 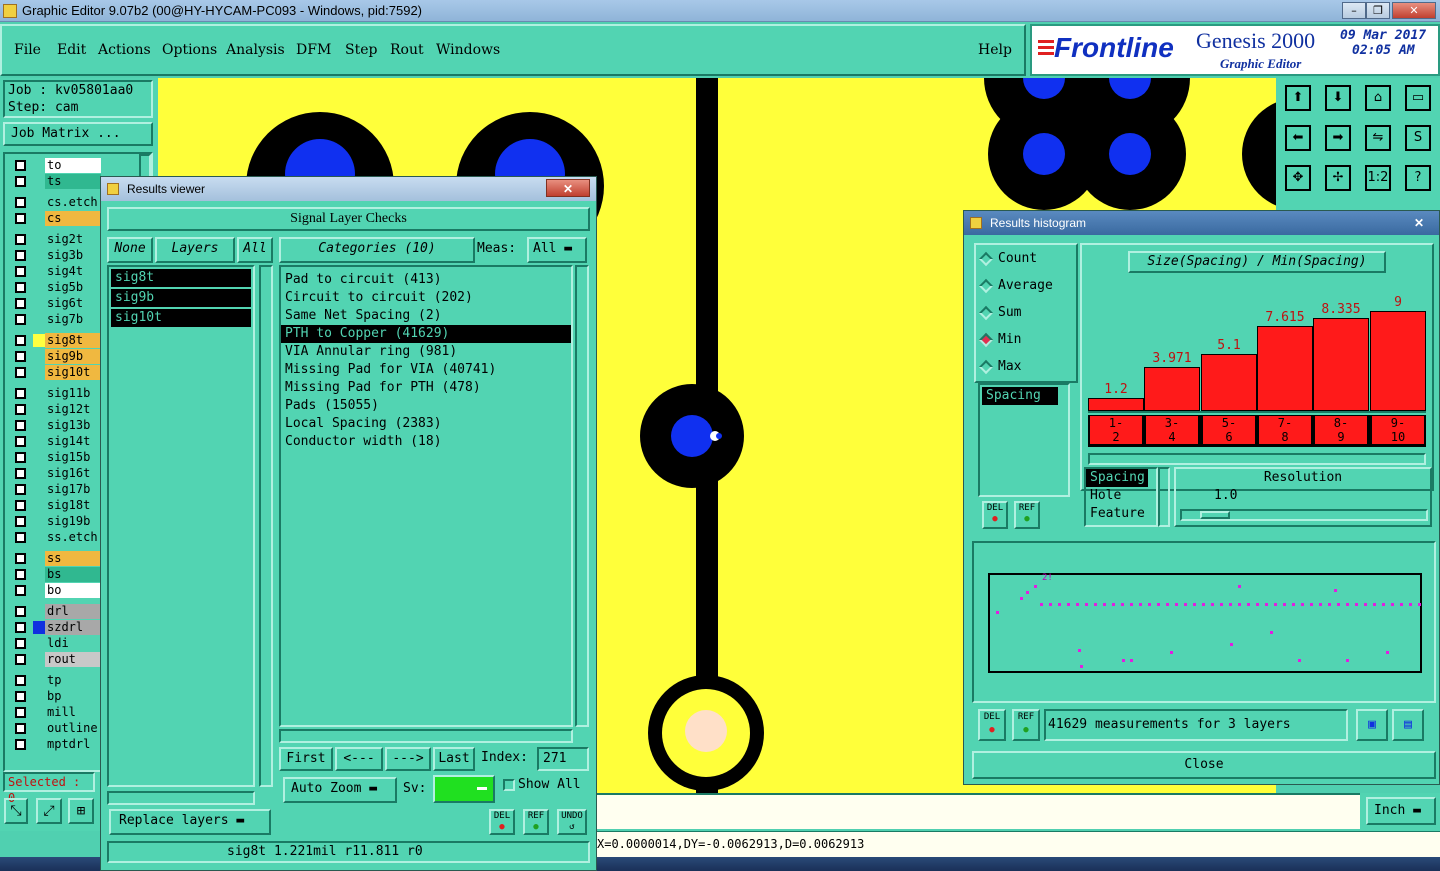 What do you see at coordinates (1338, 98) in the screenshot?
I see `move-down-icon: ⬇` at bounding box center [1338, 98].